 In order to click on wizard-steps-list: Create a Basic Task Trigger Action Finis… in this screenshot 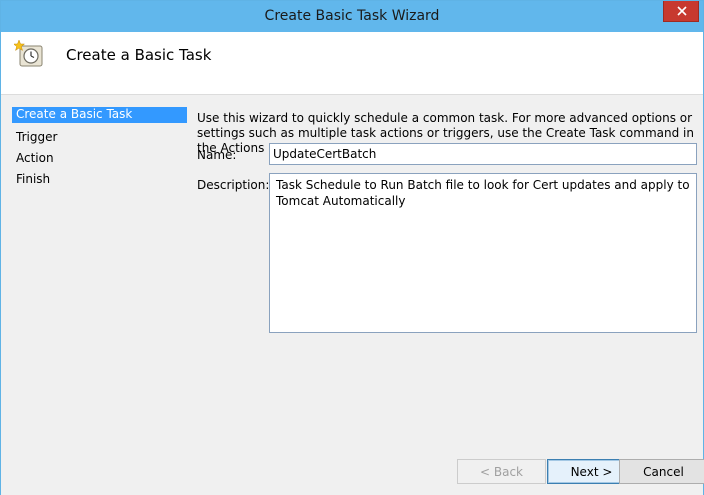, I will do `click(99, 149)`.